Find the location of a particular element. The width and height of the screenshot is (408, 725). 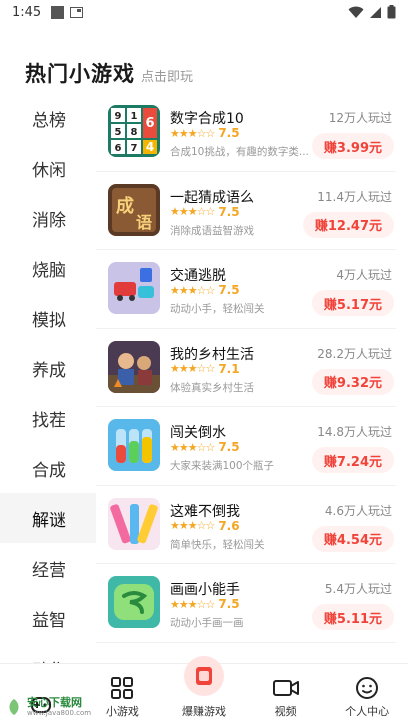

game-description: 简单快乐，轻松闯关 is located at coordinates (217, 544).